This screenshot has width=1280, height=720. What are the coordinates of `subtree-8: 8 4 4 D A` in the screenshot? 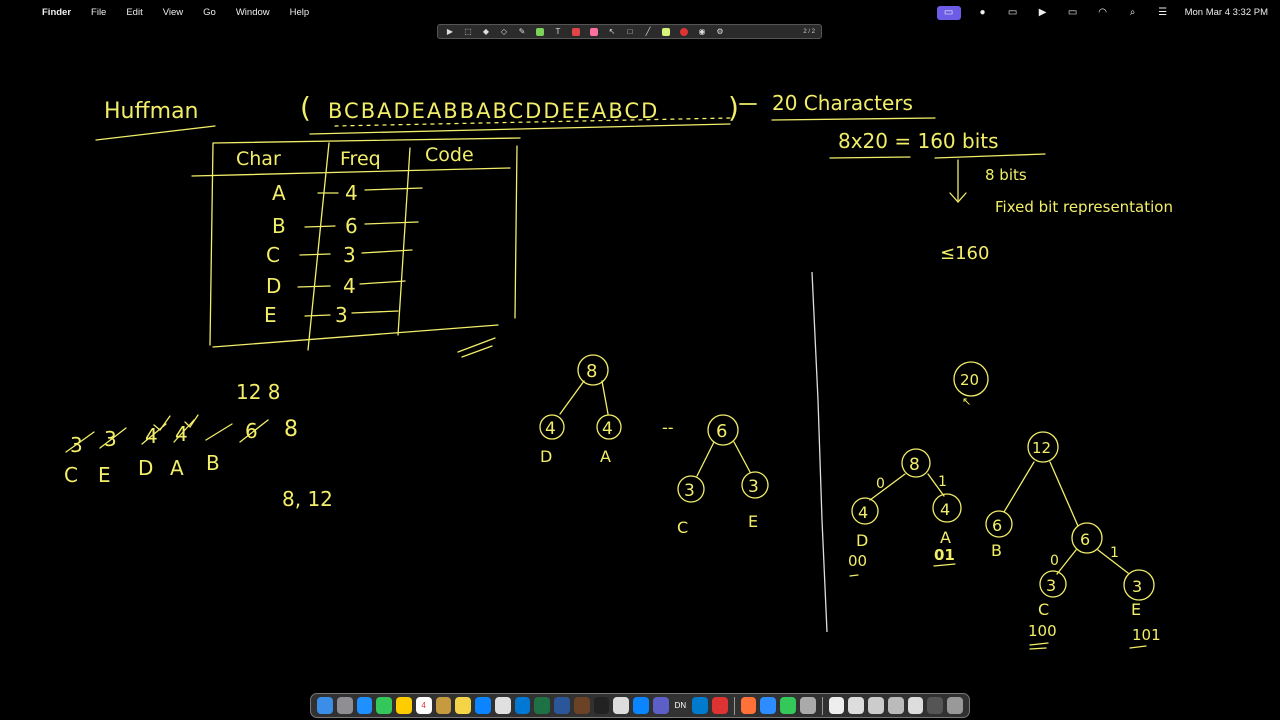 It's located at (580, 410).